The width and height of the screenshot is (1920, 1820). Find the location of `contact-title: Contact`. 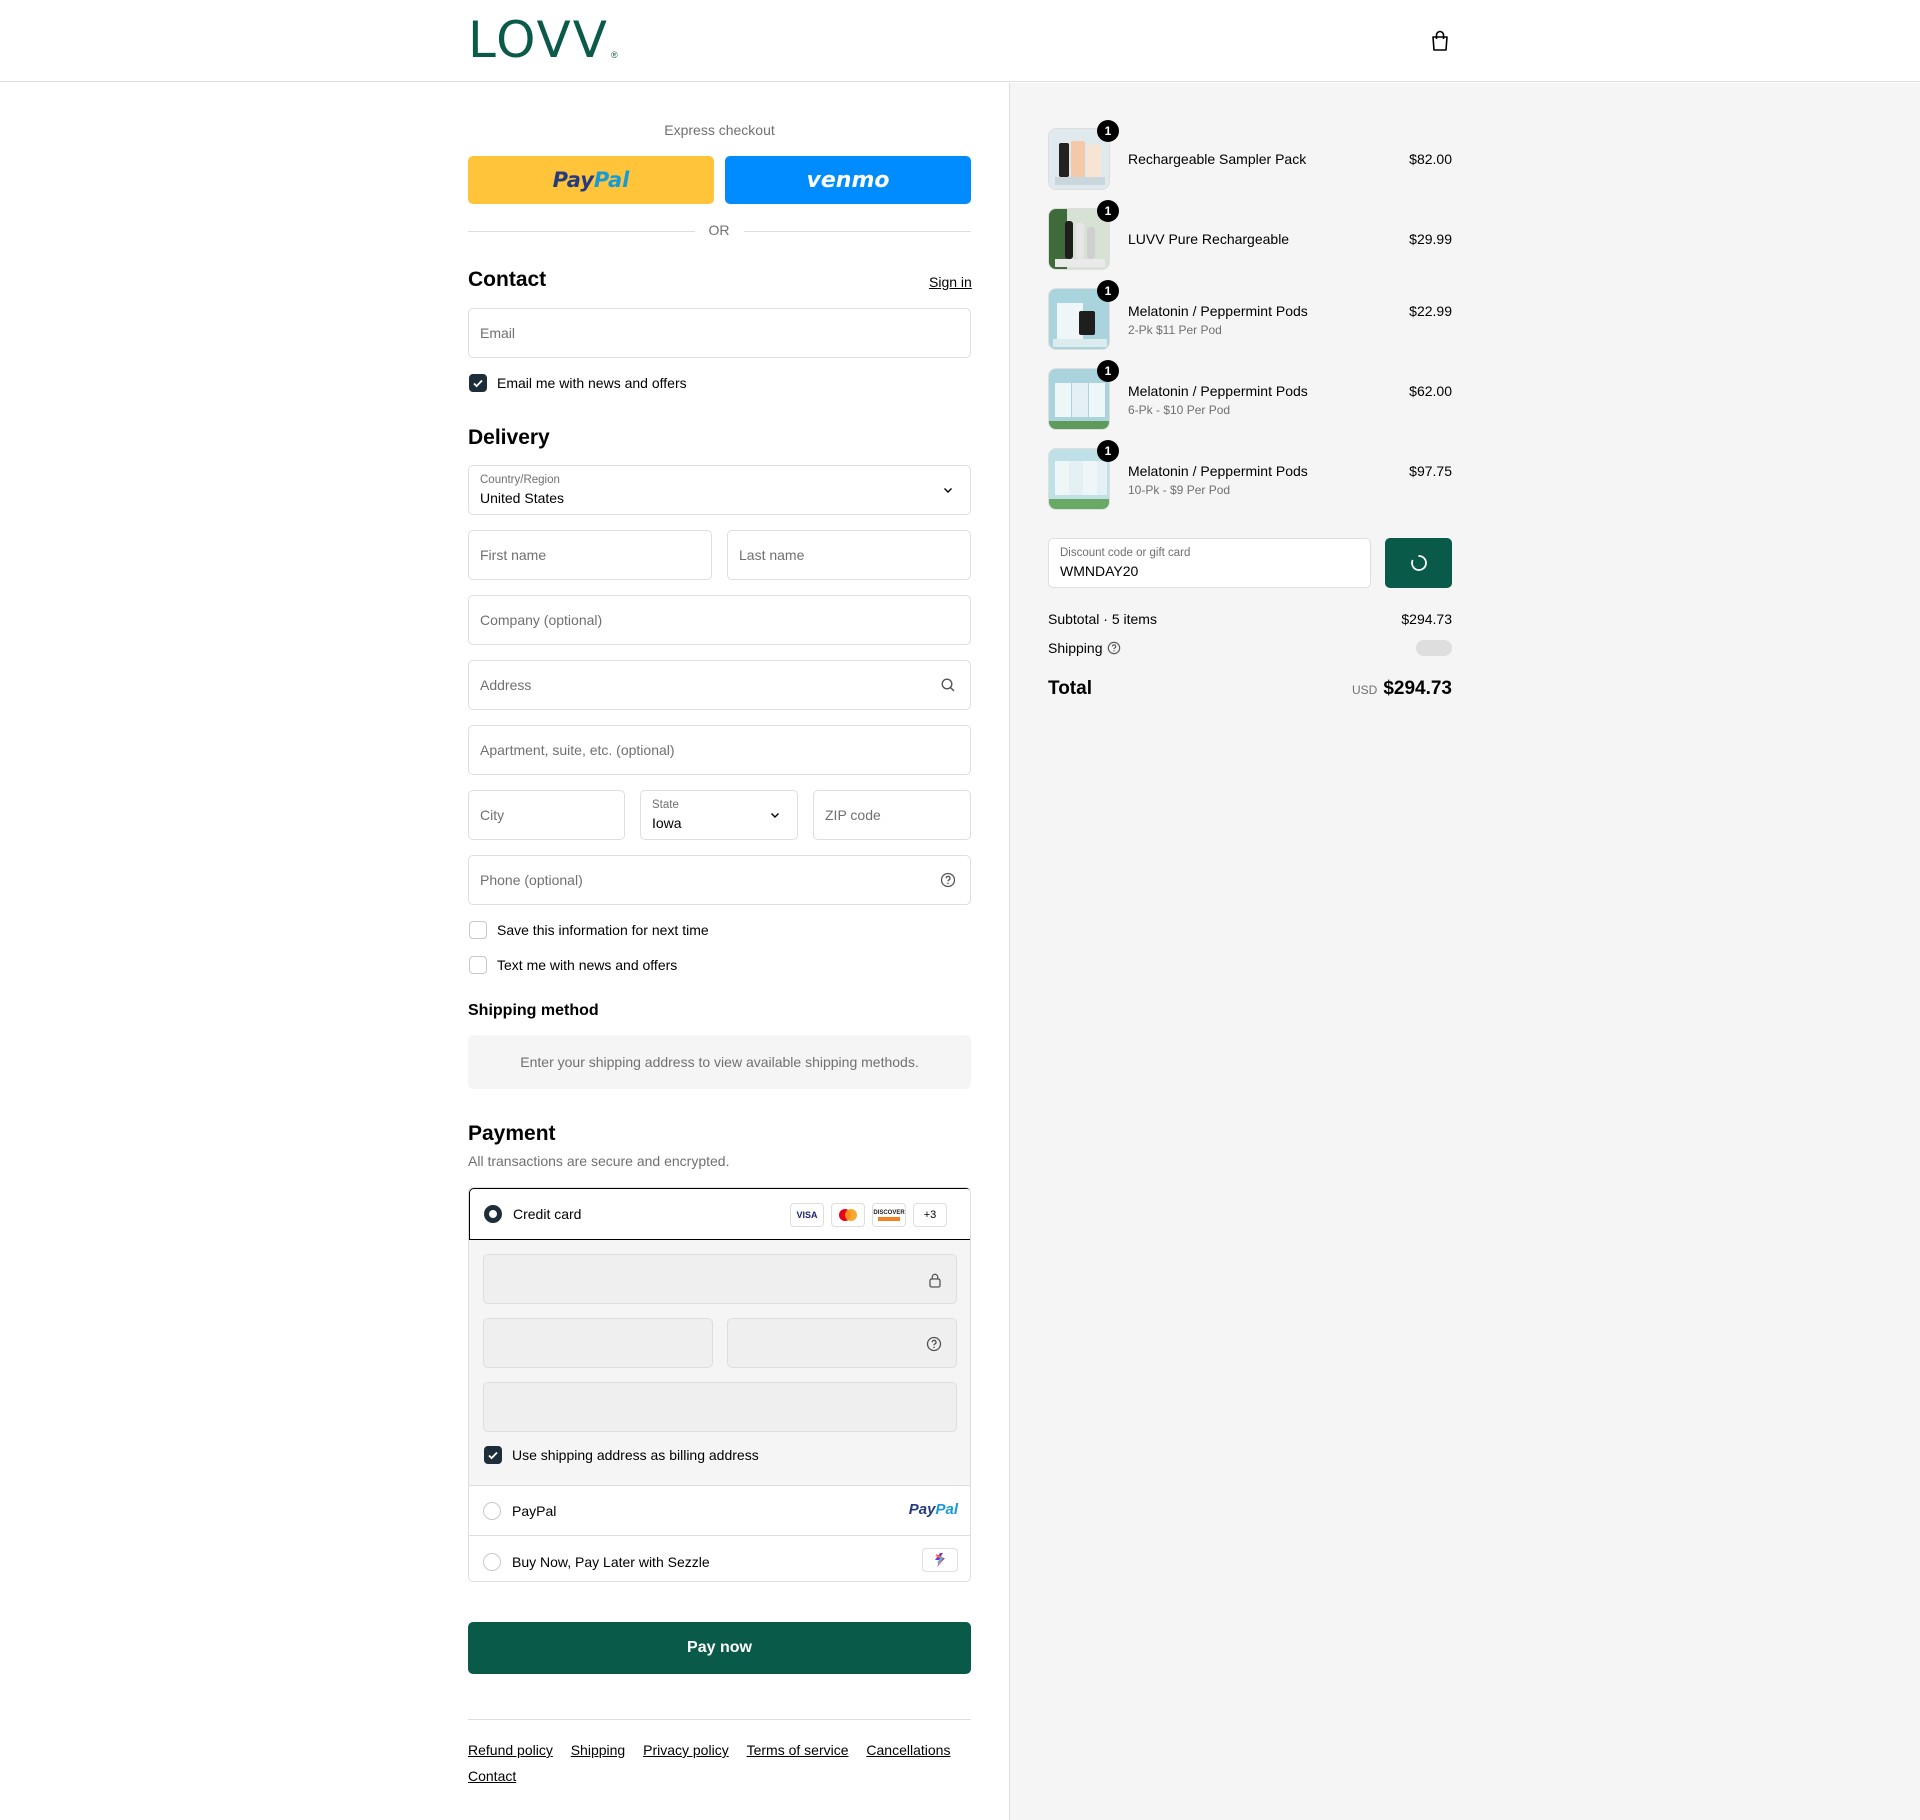

contact-title: Contact is located at coordinates (507, 279).